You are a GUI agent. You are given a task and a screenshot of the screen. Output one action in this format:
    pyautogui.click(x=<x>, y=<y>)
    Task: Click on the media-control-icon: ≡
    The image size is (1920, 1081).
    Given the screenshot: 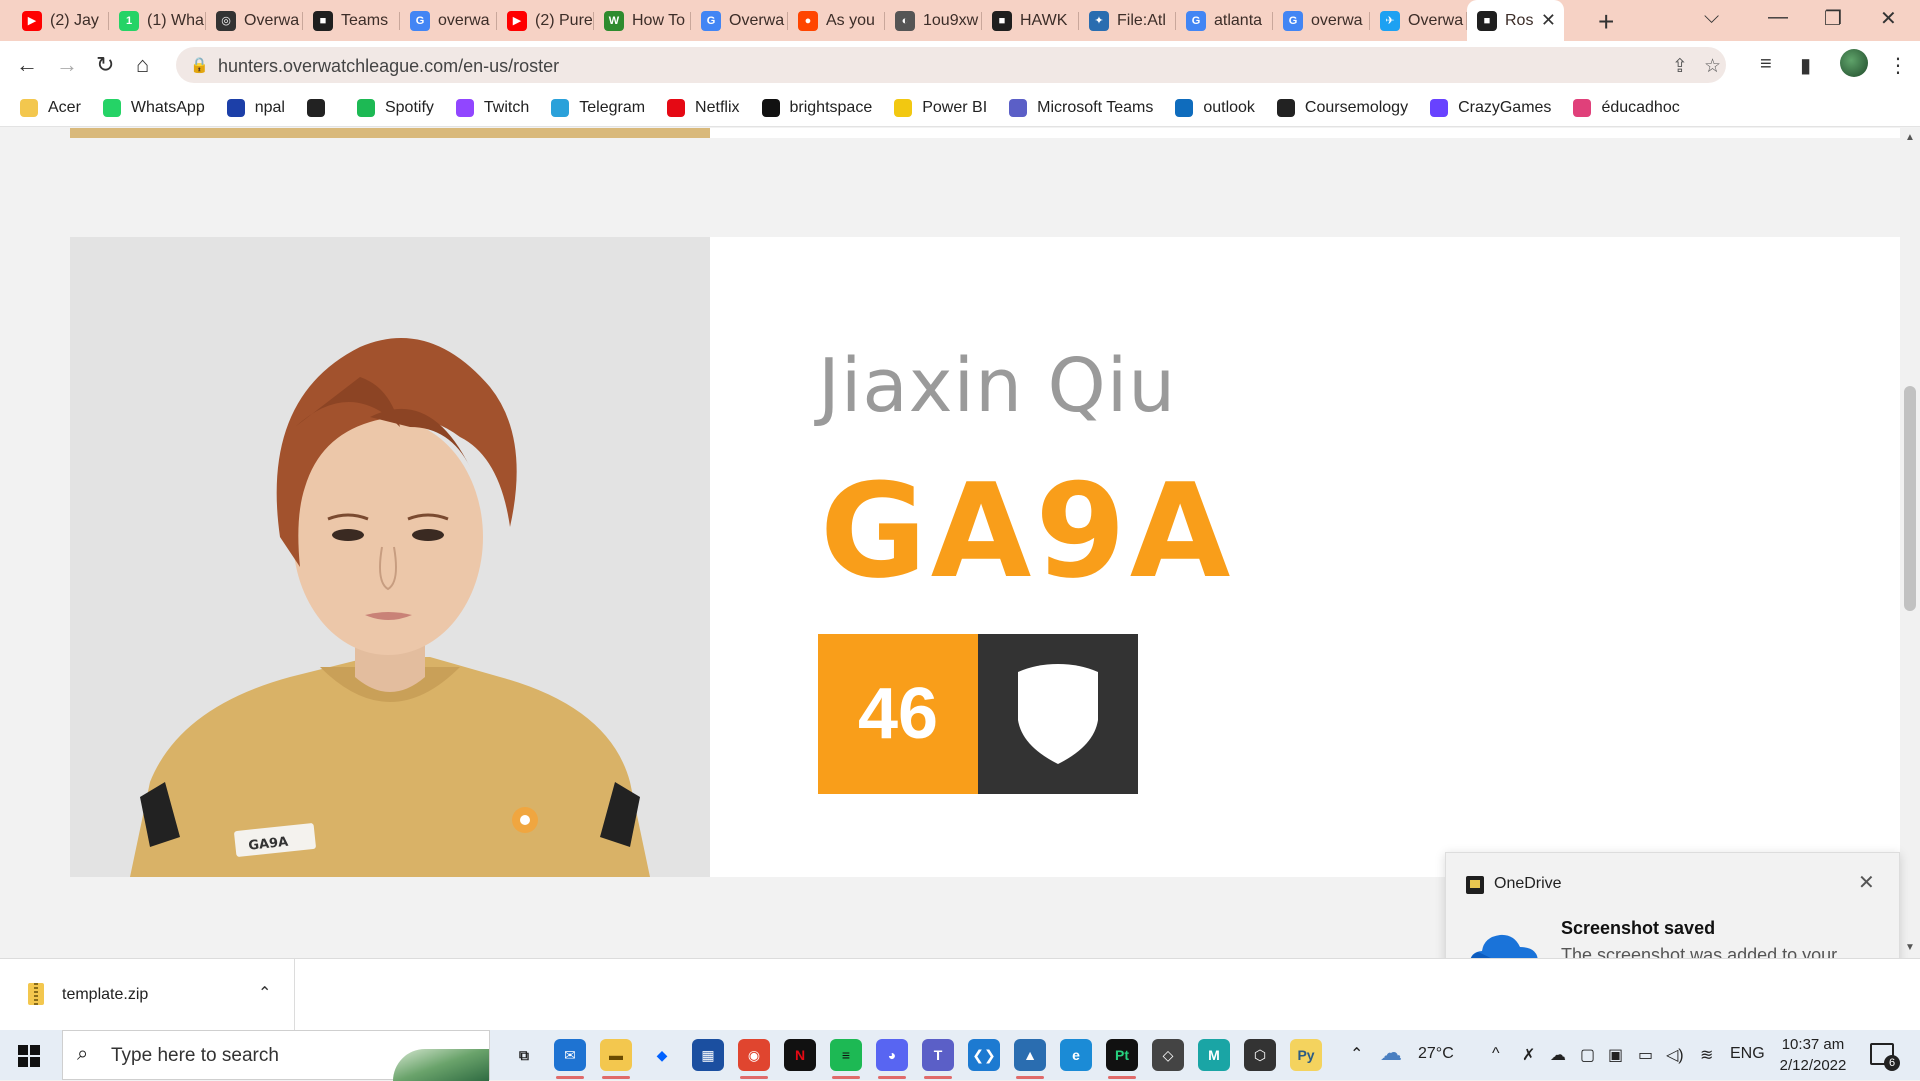 What is the action you would take?
    pyautogui.click(x=1766, y=64)
    